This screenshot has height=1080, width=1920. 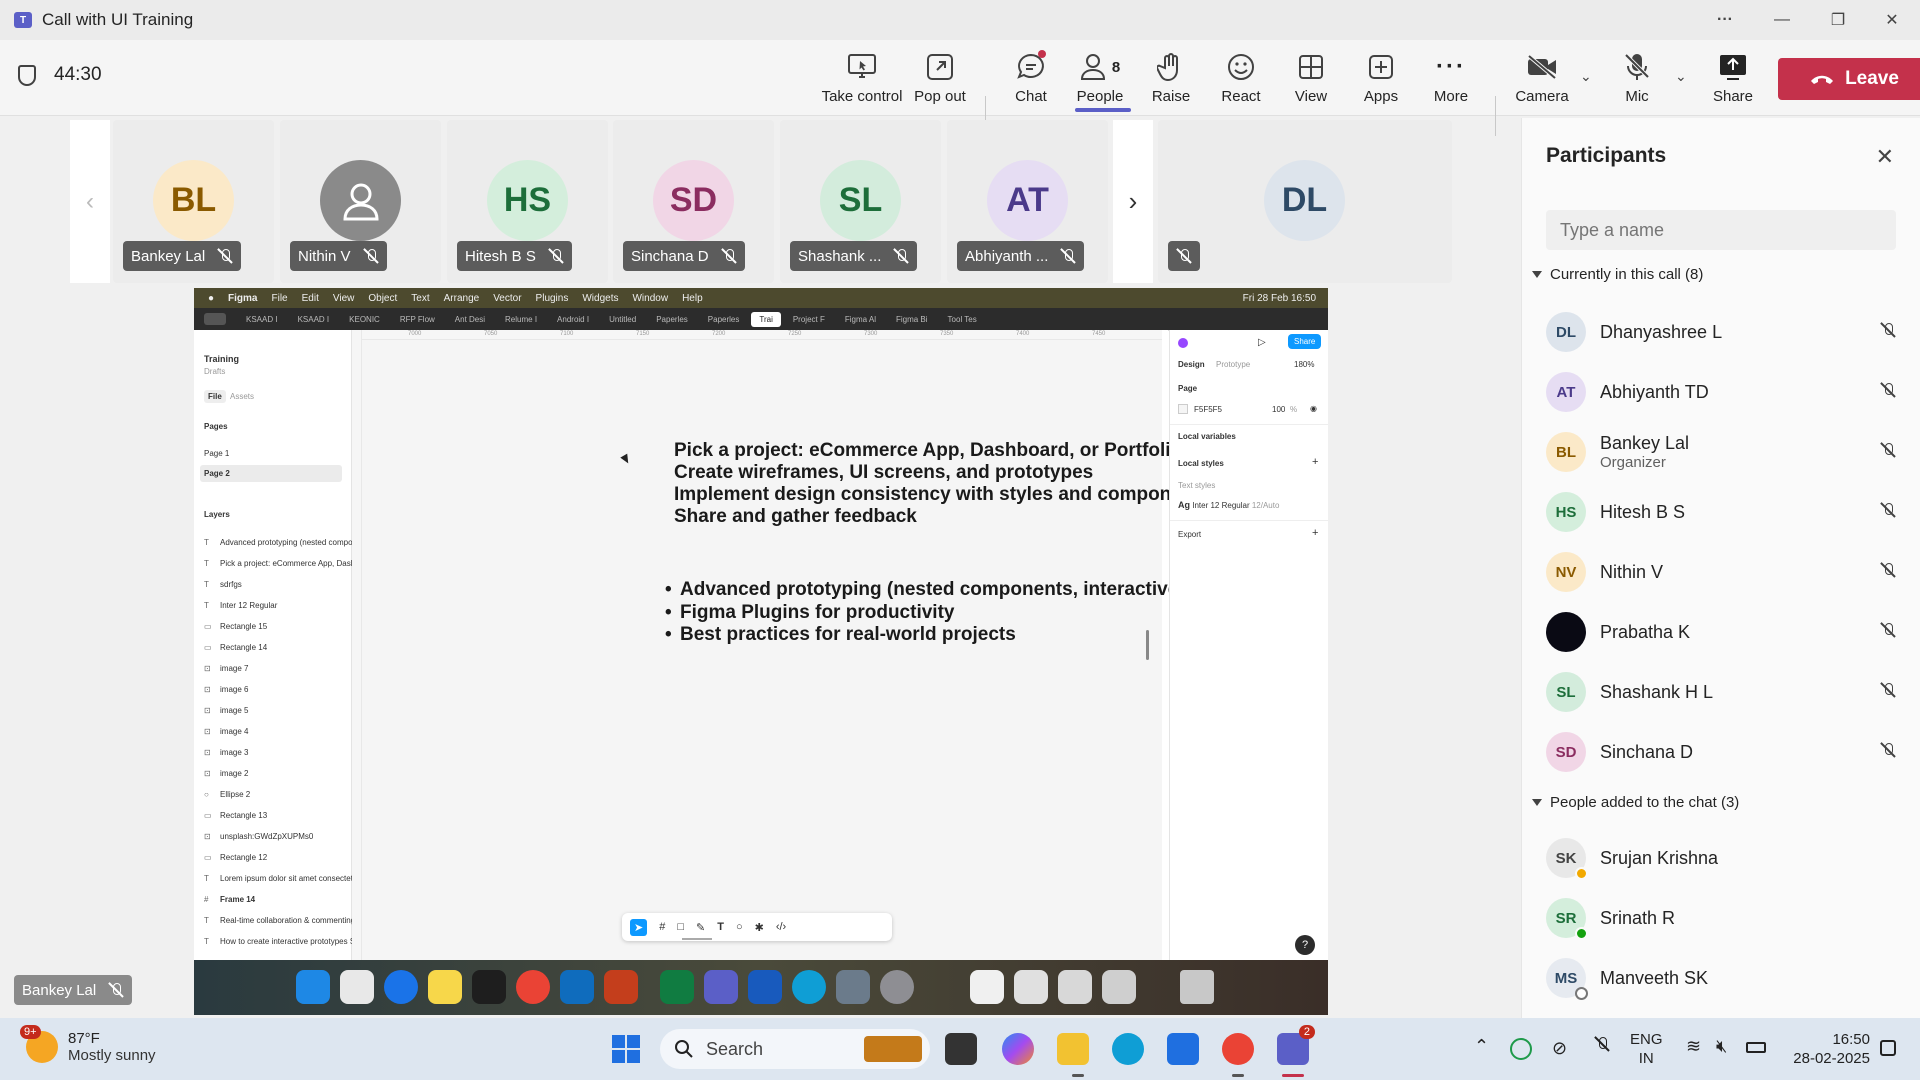 What do you see at coordinates (1481, 1046) in the screenshot?
I see `chevron-up-icon: ⌃` at bounding box center [1481, 1046].